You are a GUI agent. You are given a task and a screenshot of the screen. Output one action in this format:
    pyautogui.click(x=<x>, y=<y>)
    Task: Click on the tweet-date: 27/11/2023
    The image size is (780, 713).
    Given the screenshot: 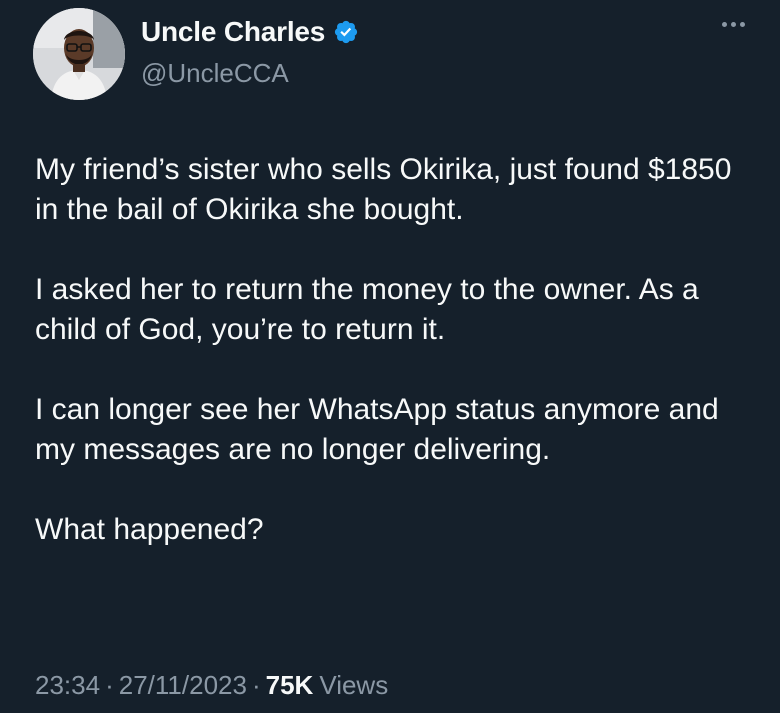 What is the action you would take?
    pyautogui.click(x=183, y=685)
    